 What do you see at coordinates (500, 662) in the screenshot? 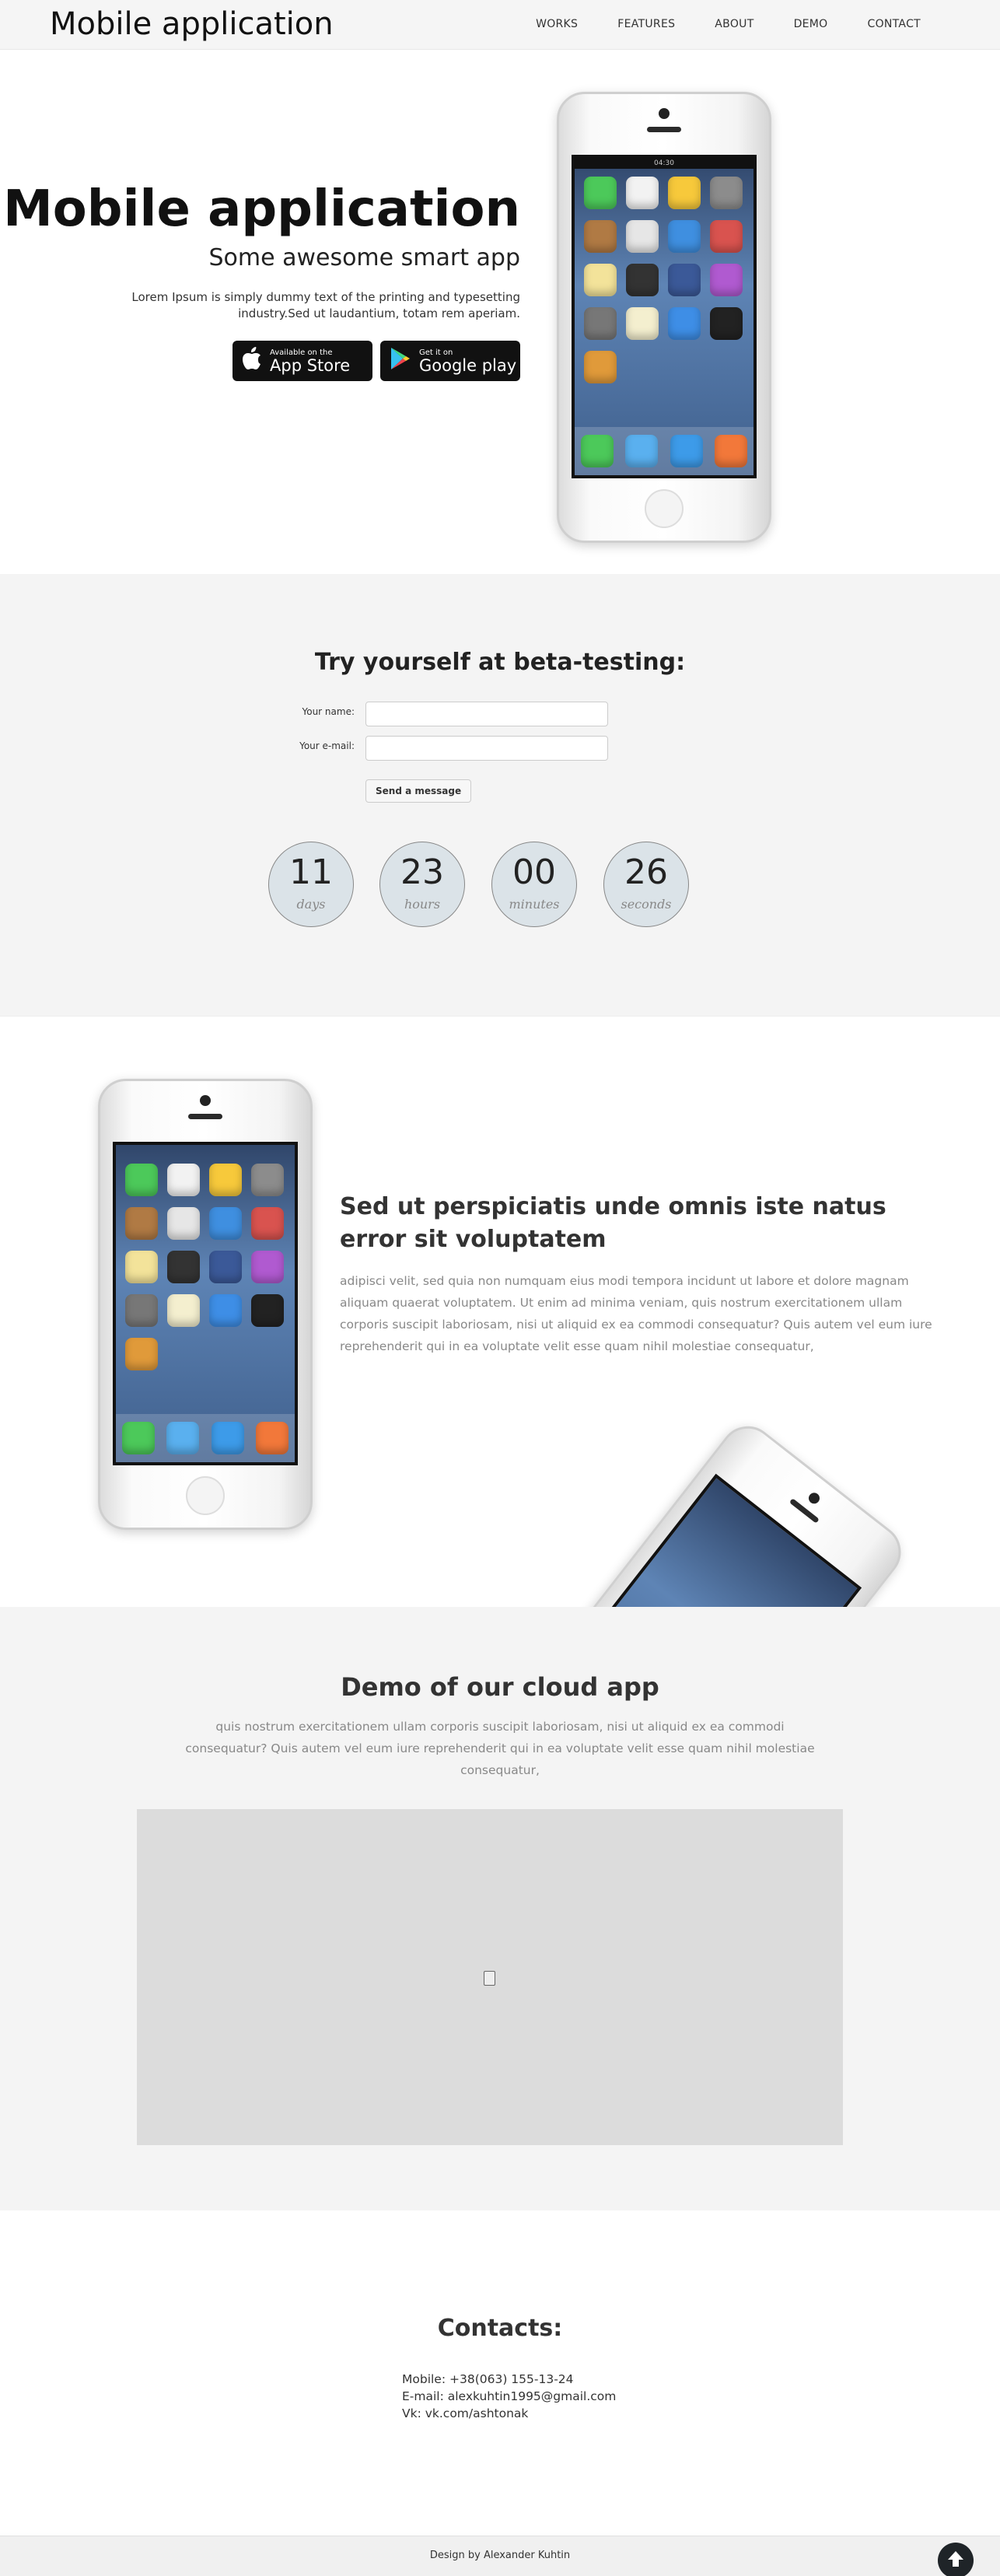
I see `beta-title: Try yourself at beta-testing:` at bounding box center [500, 662].